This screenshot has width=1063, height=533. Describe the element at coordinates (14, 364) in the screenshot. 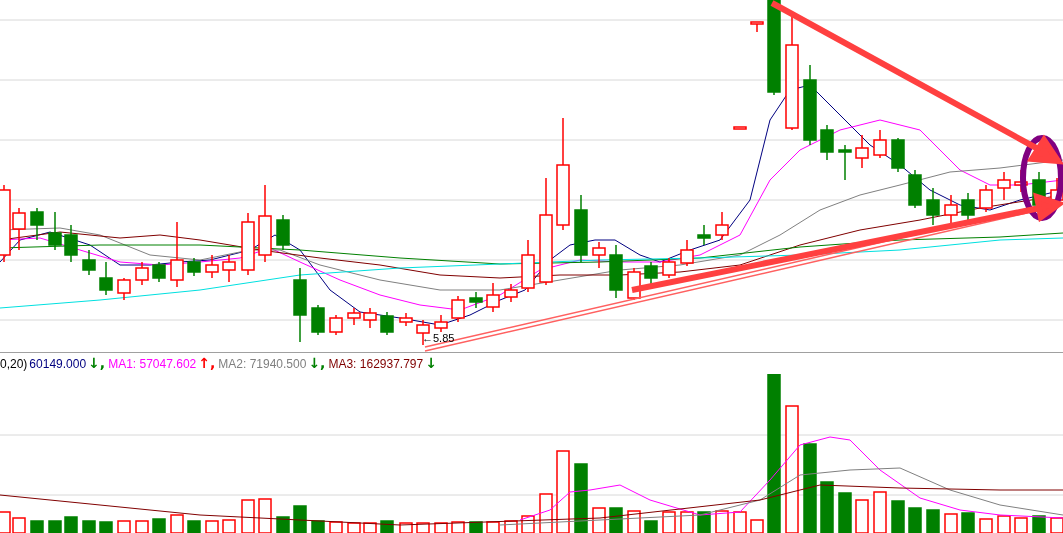

I see `legend-text: 0,20)` at that location.